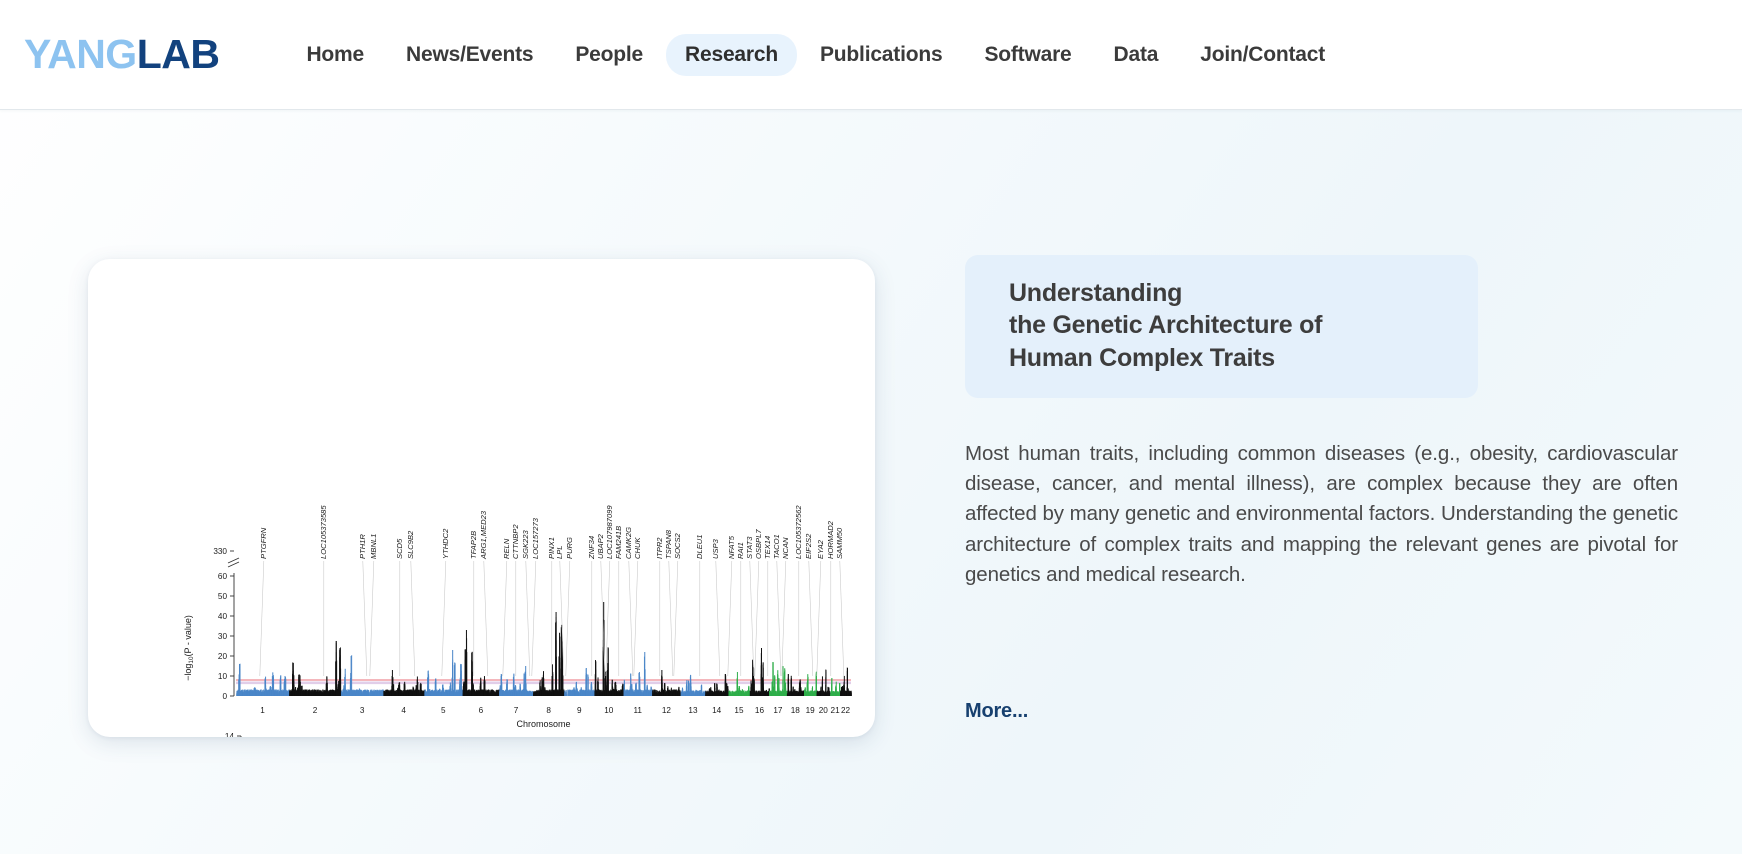  I want to click on nav-item-join-contact: Join/Contact, so click(1262, 55).